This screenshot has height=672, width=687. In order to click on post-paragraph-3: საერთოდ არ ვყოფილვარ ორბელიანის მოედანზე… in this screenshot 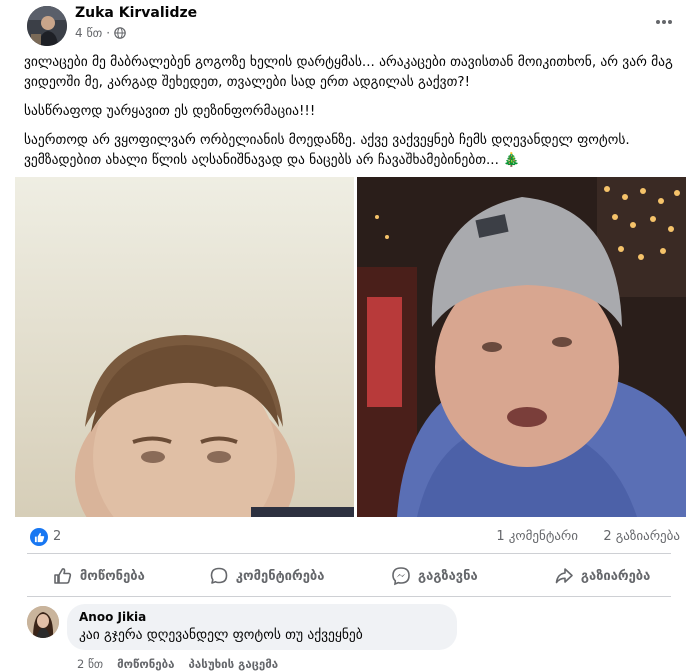, I will do `click(349, 150)`.